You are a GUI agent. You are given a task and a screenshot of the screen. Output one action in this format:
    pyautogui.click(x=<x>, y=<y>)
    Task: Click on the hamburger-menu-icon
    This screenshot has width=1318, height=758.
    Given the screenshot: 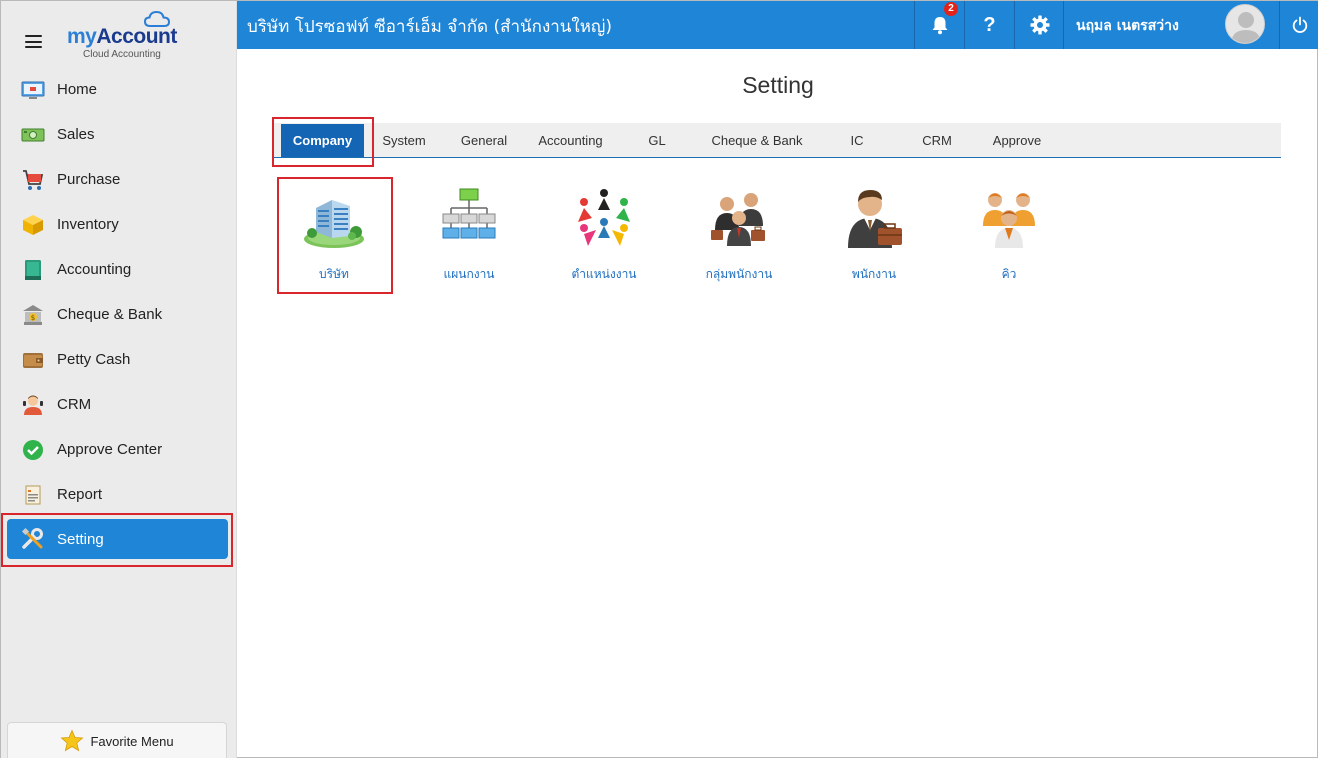 What is the action you would take?
    pyautogui.click(x=33, y=41)
    